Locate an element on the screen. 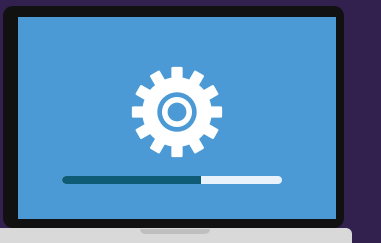  gear-center-hole is located at coordinates (177, 112).